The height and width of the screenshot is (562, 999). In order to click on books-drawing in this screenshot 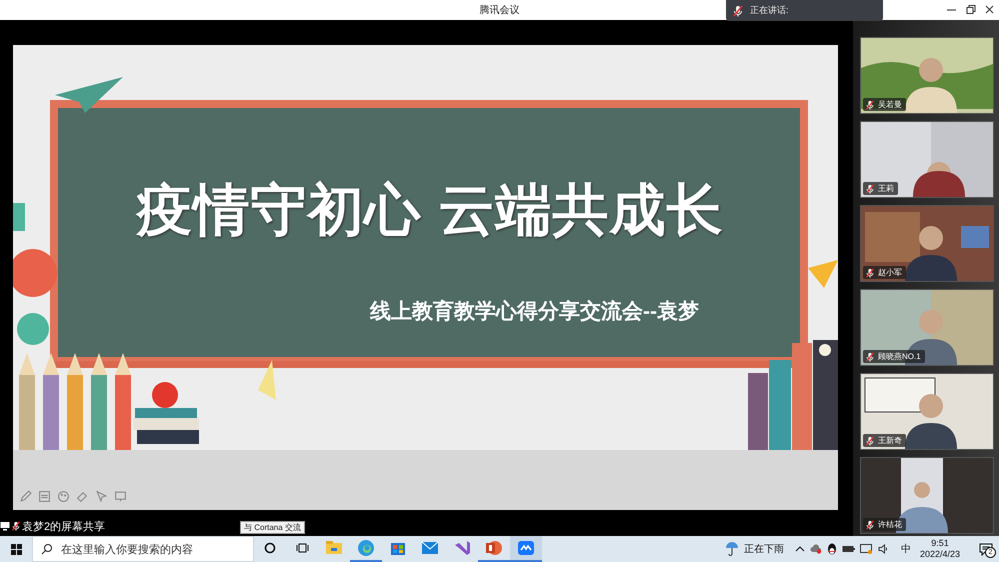, I will do `click(166, 413)`.